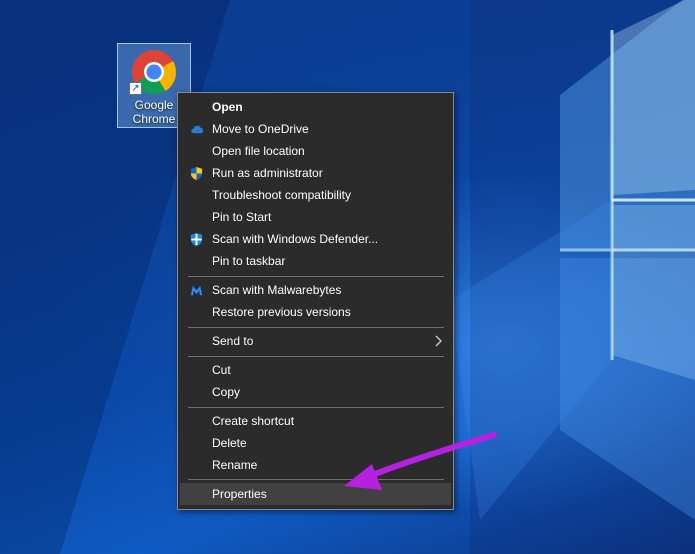  What do you see at coordinates (196, 173) in the screenshot?
I see `uac-shield-icon` at bounding box center [196, 173].